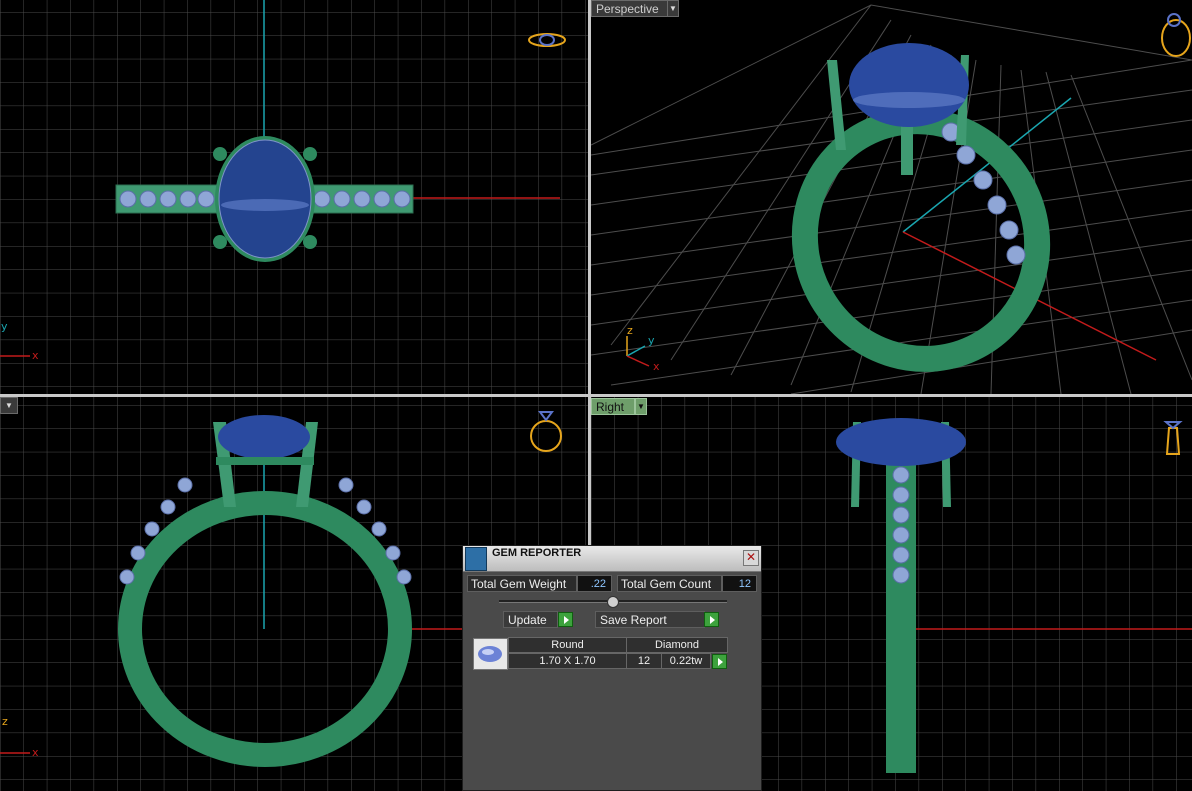 This screenshot has height=791, width=1192. Describe the element at coordinates (1176, 35) in the screenshot. I see `ring-orientation-icon-perspective` at that location.